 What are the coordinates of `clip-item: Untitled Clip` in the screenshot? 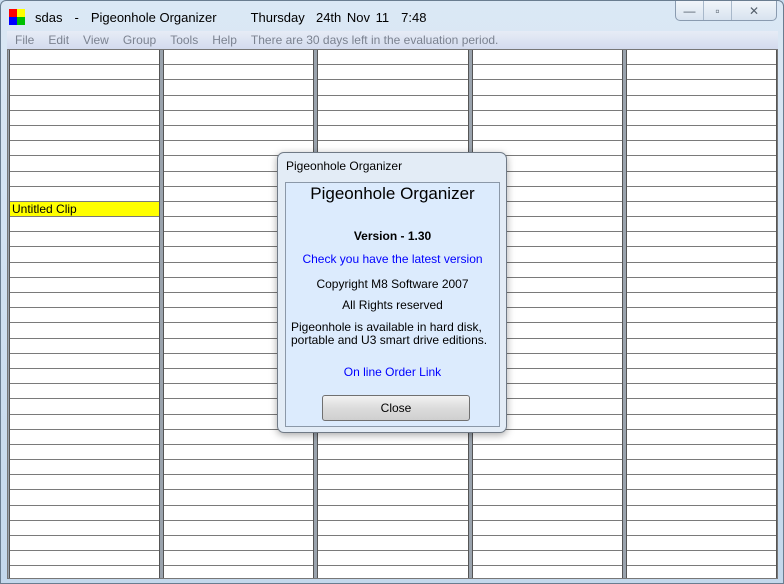 It's located at (85, 209).